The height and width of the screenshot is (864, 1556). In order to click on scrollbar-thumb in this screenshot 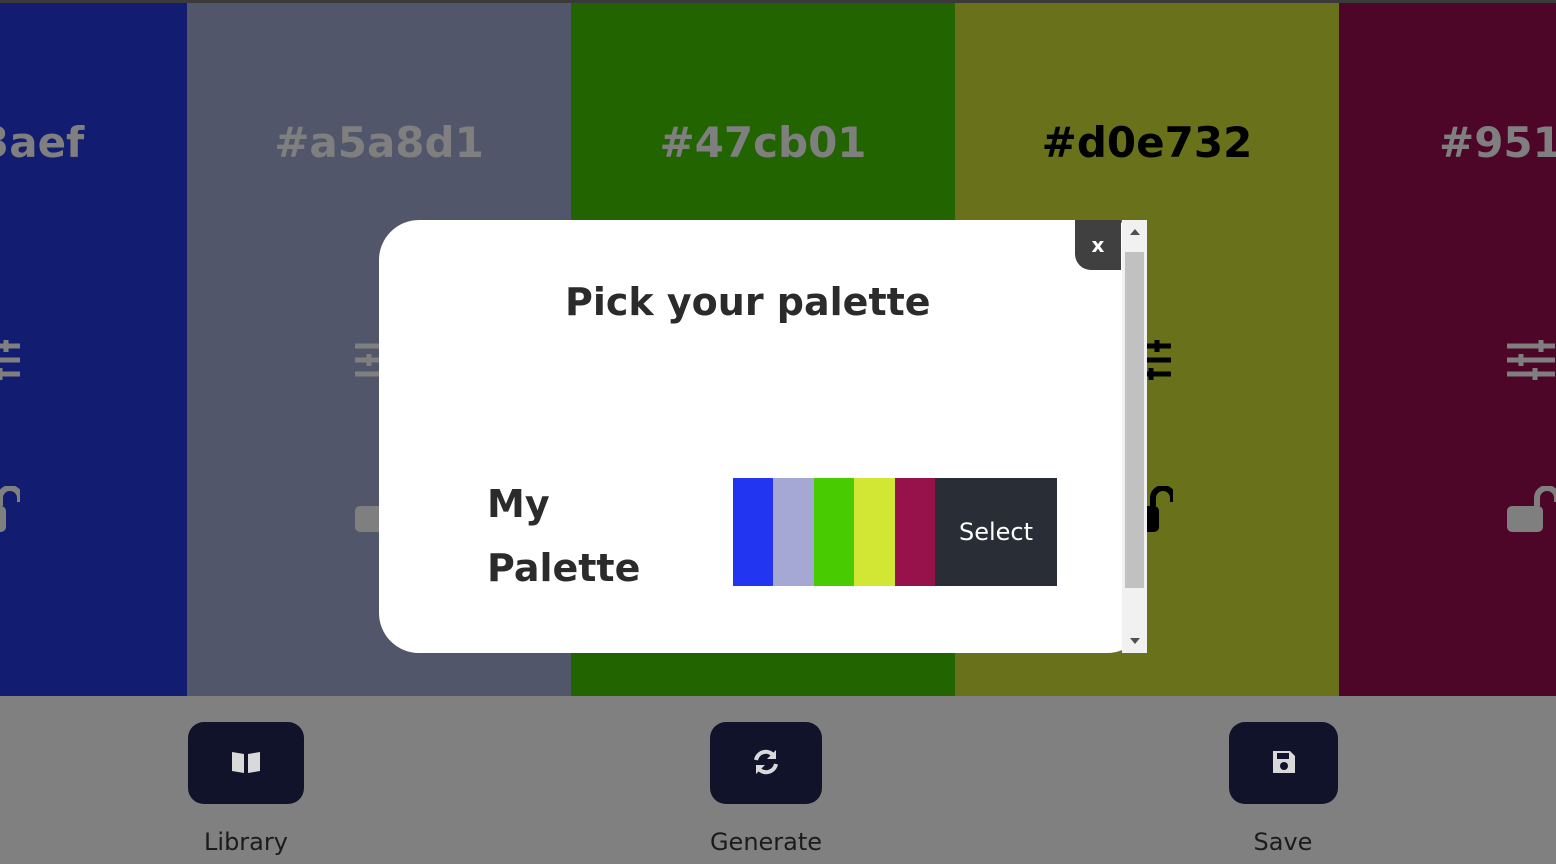, I will do `click(1134, 420)`.